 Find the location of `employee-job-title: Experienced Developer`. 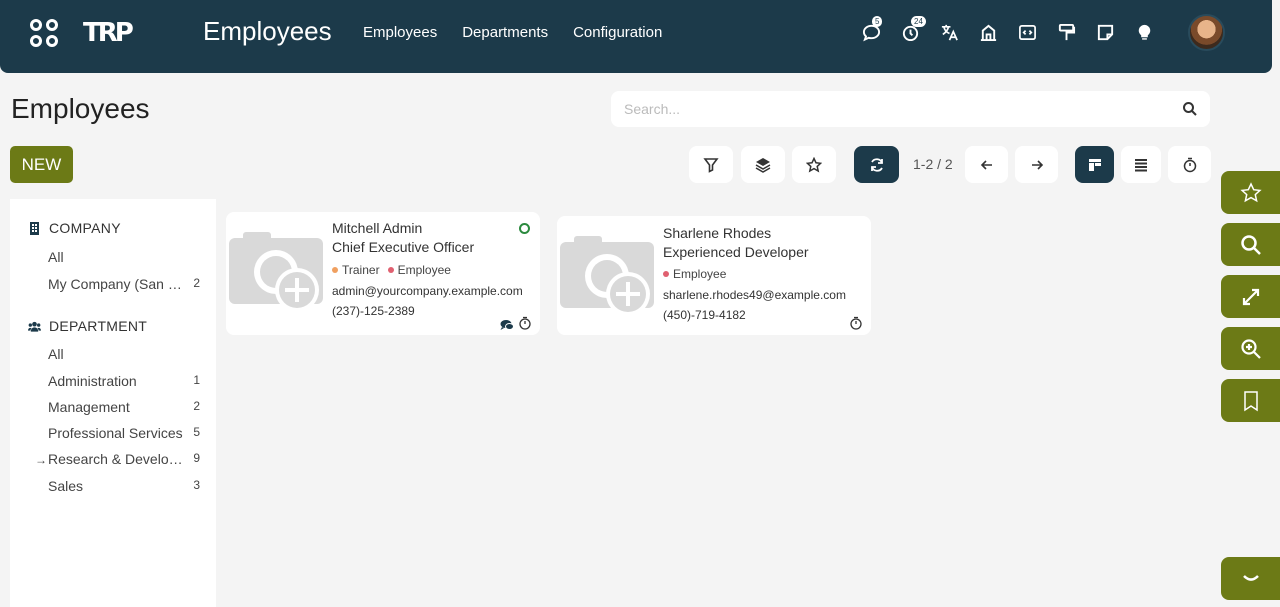

employee-job-title: Experienced Developer is located at coordinates (736, 252).